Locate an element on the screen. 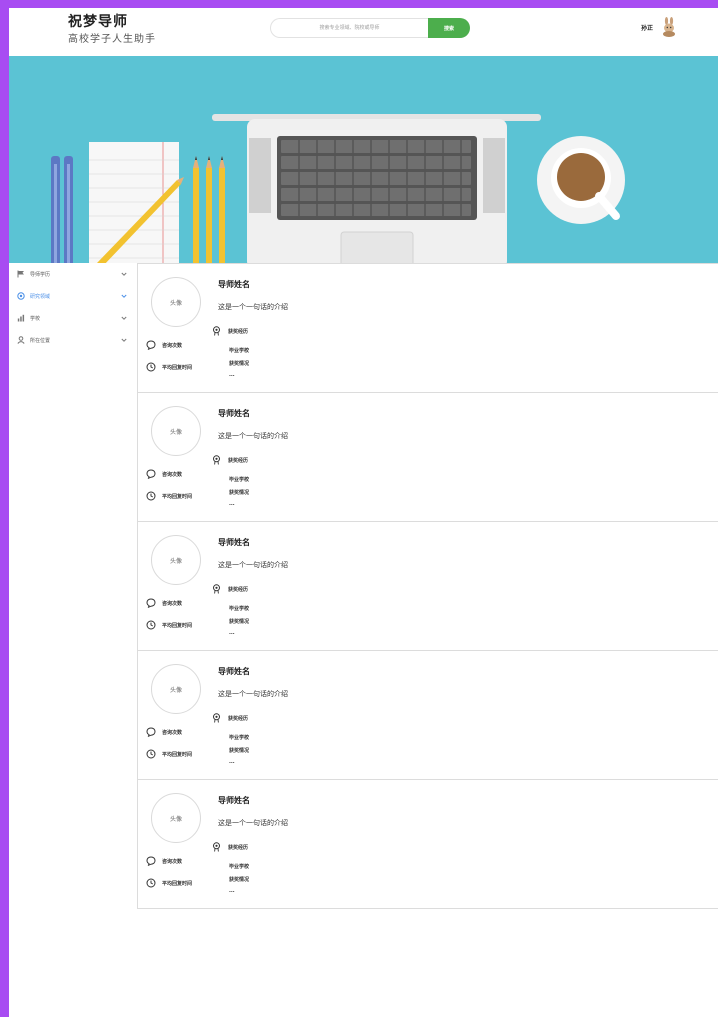  pencils-icon is located at coordinates (209, 209).